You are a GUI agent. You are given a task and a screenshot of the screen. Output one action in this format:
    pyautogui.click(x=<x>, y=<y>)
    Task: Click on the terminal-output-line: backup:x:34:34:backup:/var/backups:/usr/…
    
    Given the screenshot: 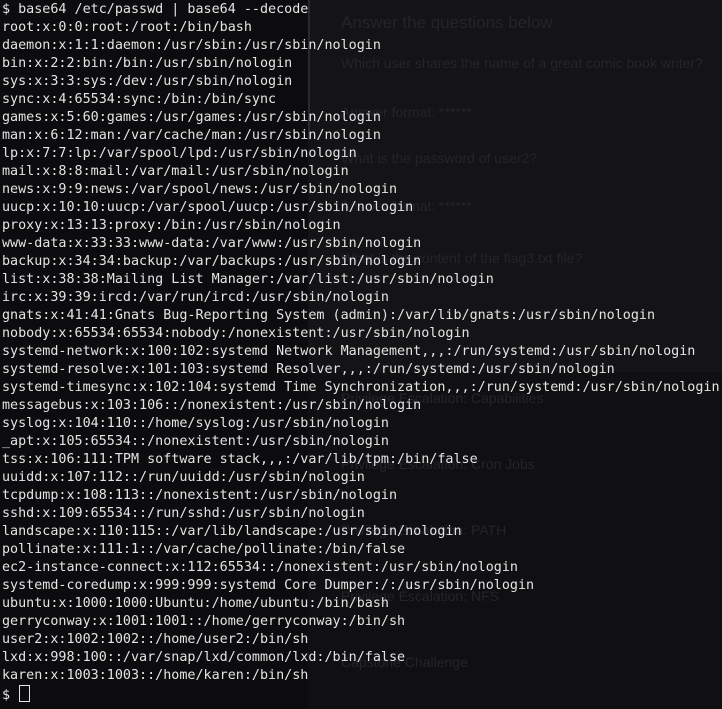 What is the action you would take?
    pyautogui.click(x=212, y=261)
    